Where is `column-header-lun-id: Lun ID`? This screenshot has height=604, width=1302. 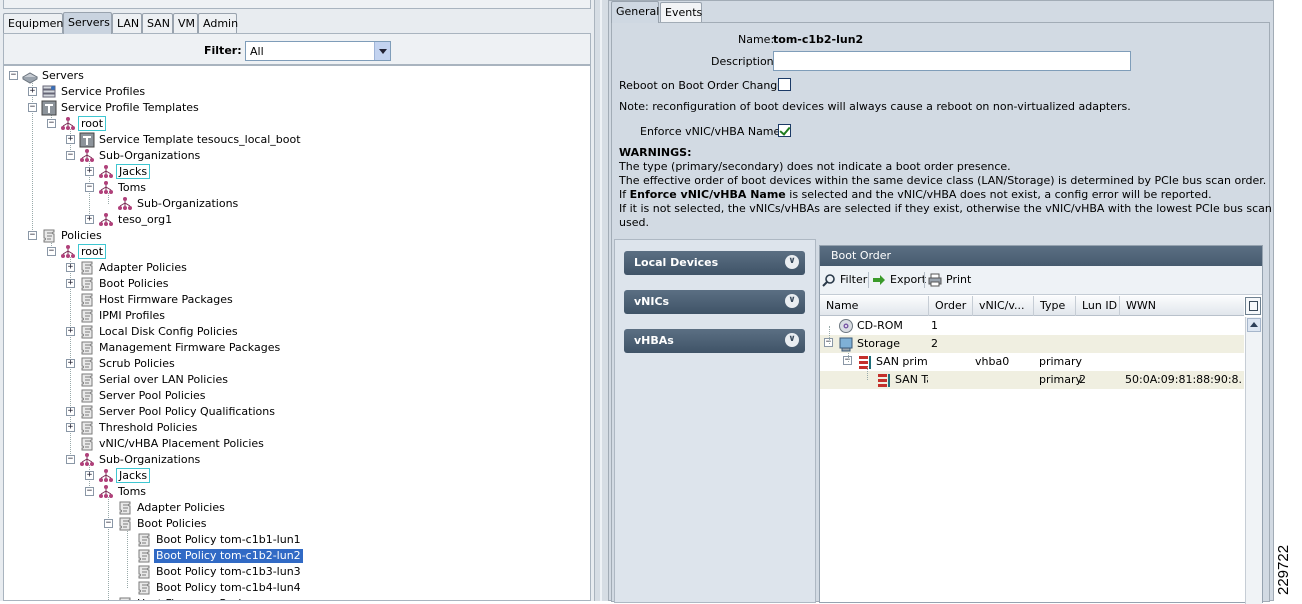
column-header-lun-id: Lun ID is located at coordinates (1098, 306).